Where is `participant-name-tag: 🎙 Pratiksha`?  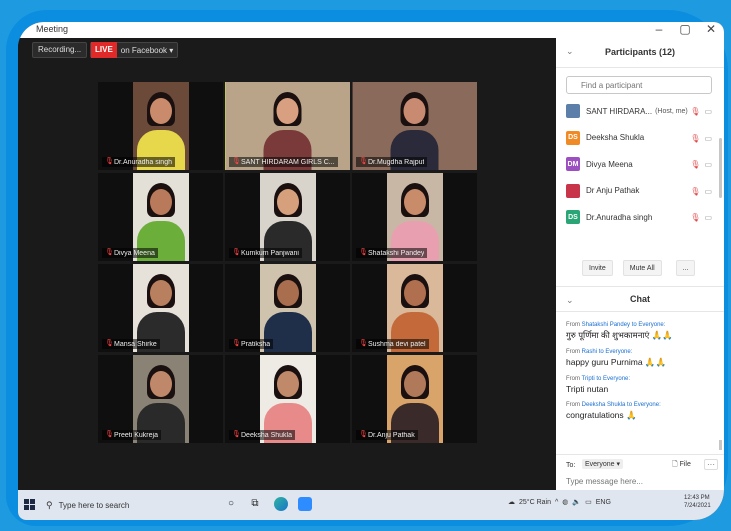
participant-name-tag: 🎙 Pratiksha is located at coordinates (251, 344).